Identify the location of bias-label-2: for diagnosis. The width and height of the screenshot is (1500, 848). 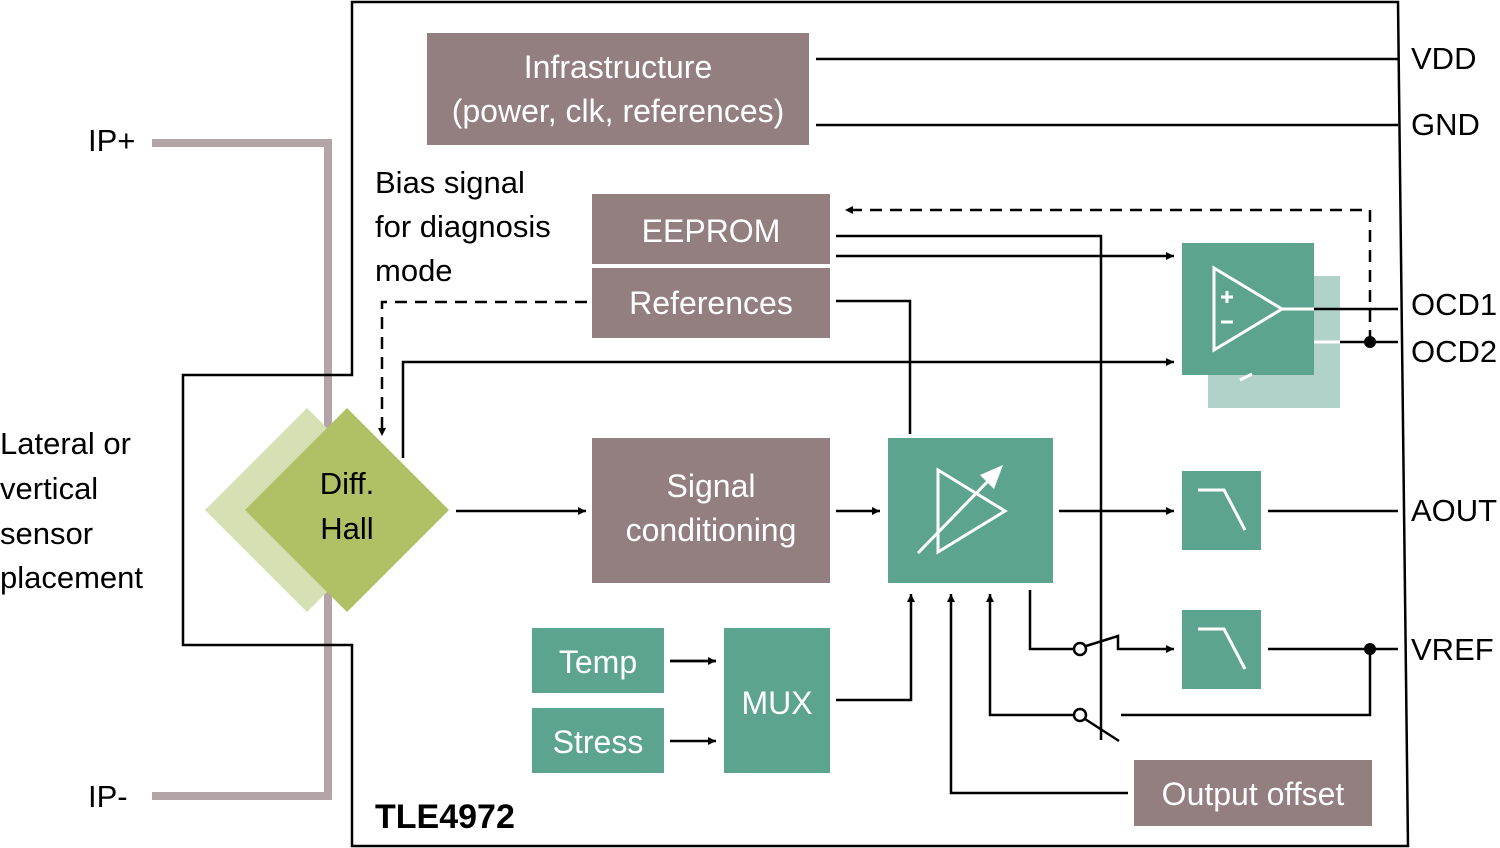
(463, 226).